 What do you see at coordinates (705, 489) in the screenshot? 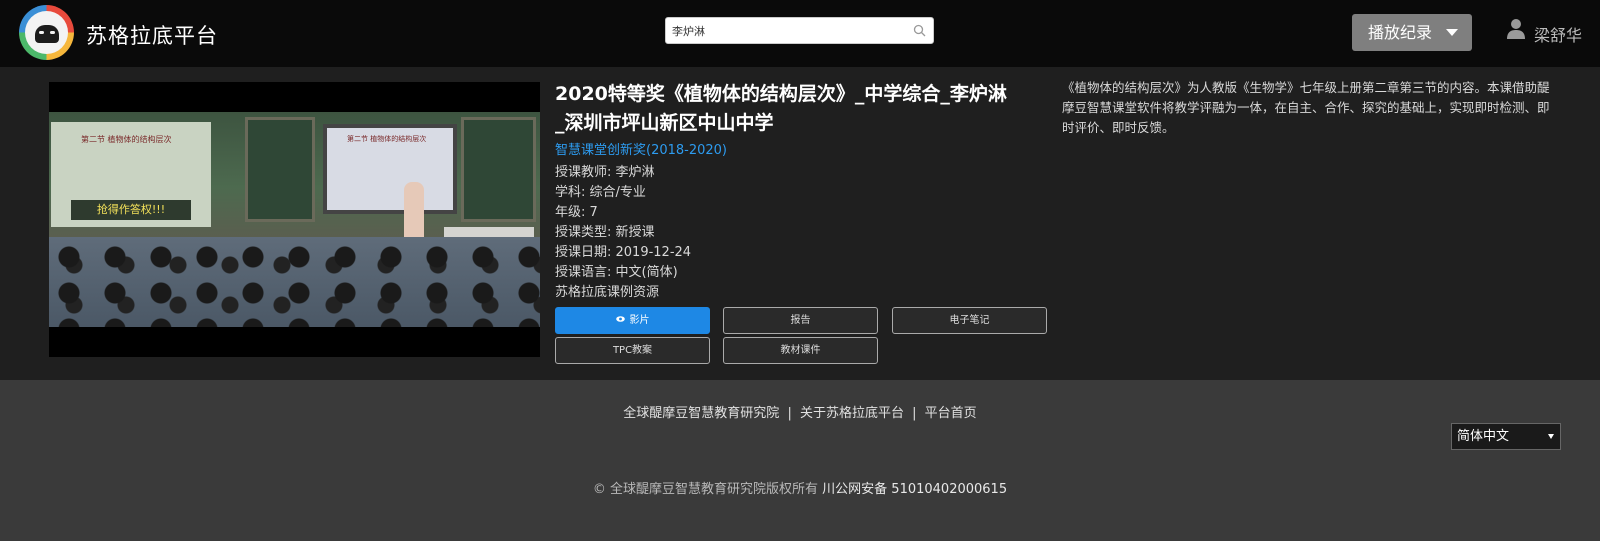
I see `copyright-text: © 全球醍摩豆智慧教育研究院版权所有` at bounding box center [705, 489].